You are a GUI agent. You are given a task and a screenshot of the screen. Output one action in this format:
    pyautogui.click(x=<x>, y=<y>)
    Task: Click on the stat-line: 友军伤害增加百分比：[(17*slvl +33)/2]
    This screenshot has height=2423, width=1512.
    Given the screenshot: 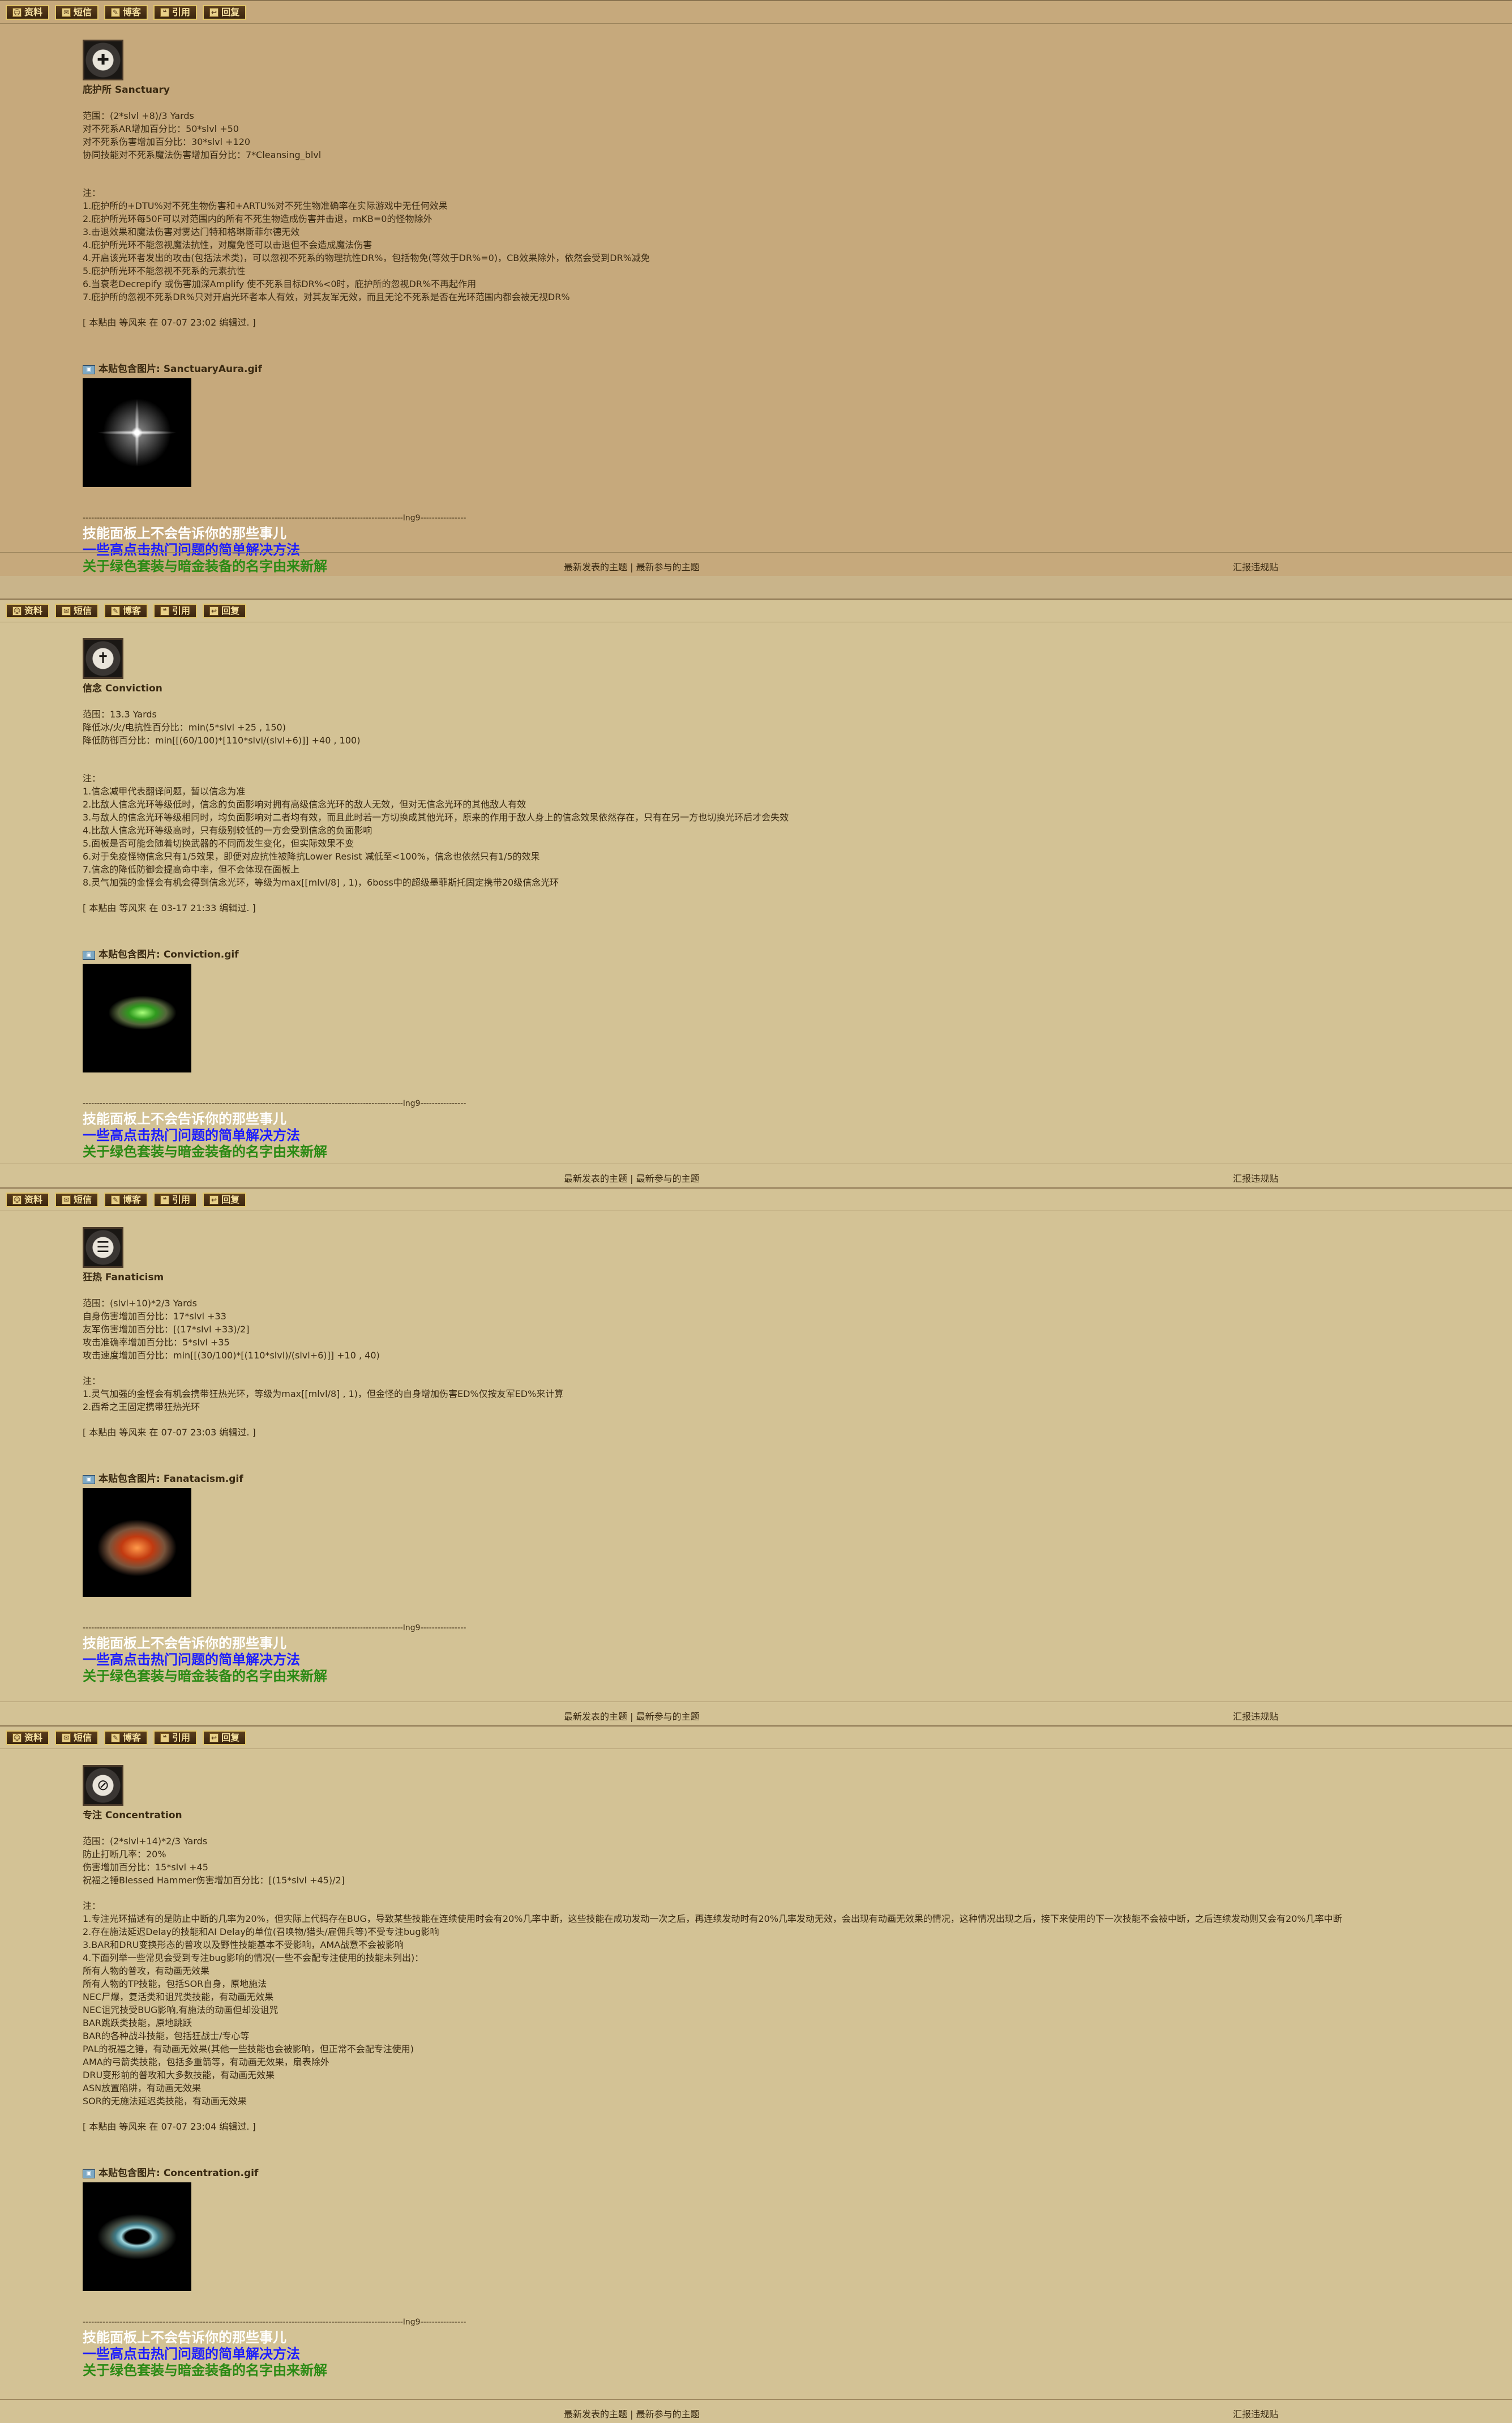 What is the action you would take?
    pyautogui.click(x=166, y=1329)
    